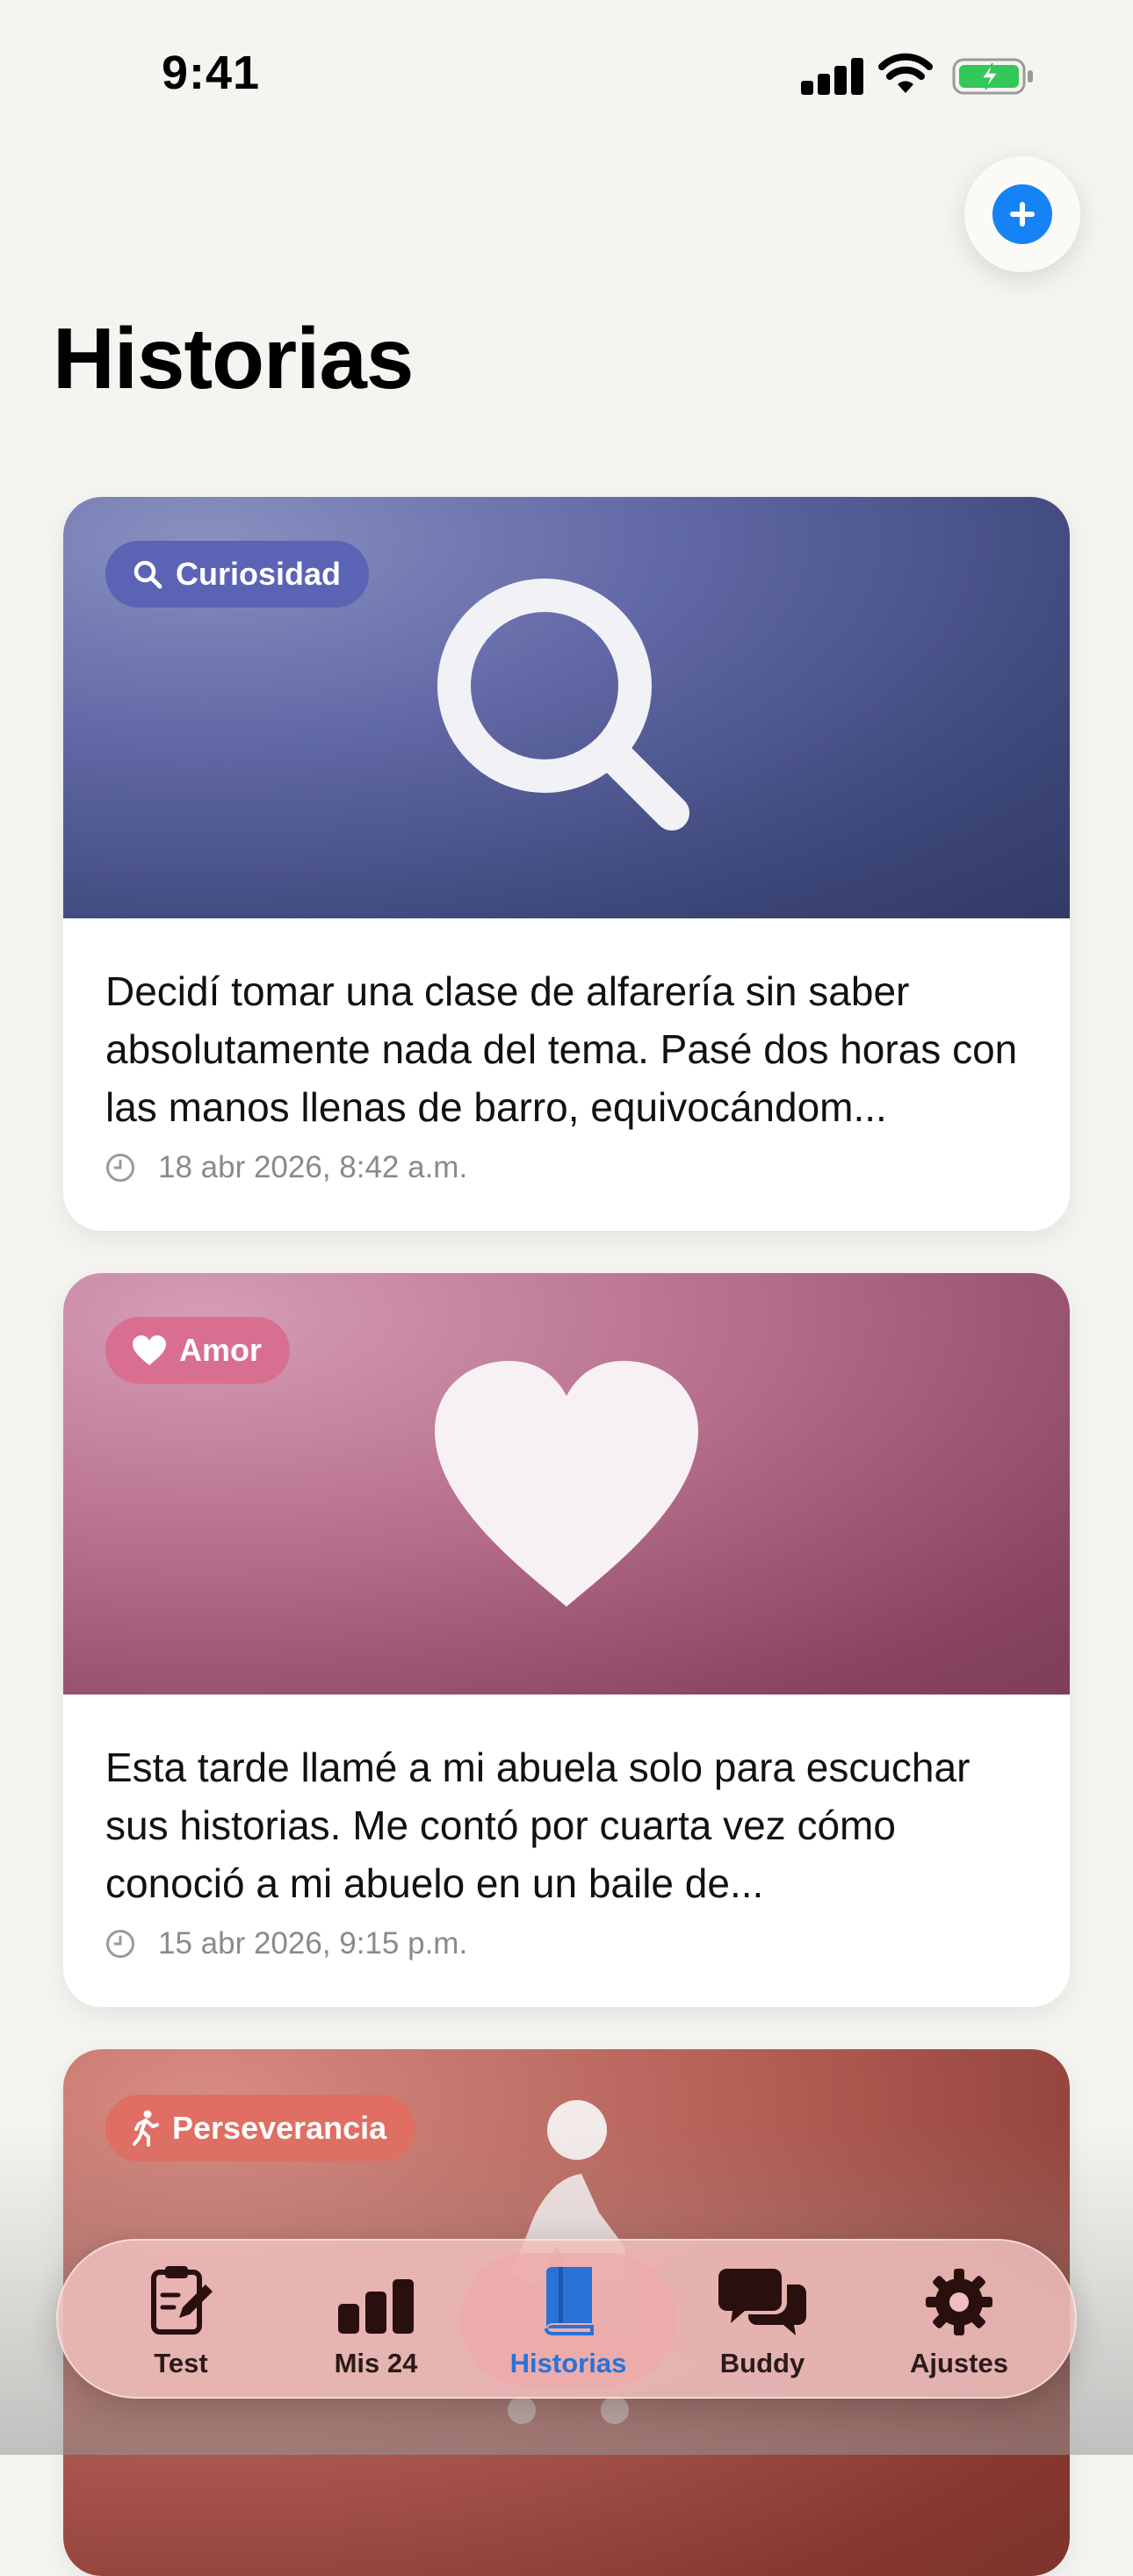 The image size is (1133, 2576). Describe the element at coordinates (182, 2300) in the screenshot. I see `clipboard-edit-icon` at that location.